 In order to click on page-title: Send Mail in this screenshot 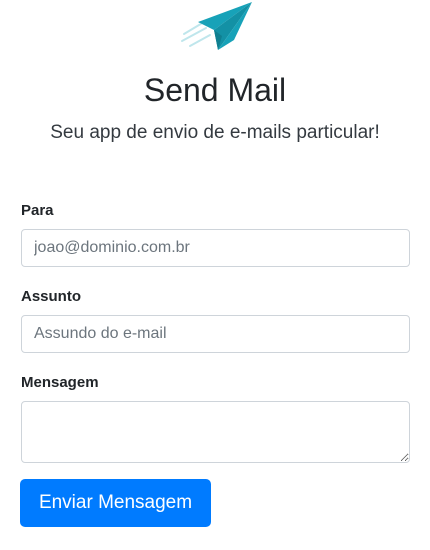, I will do `click(215, 90)`.